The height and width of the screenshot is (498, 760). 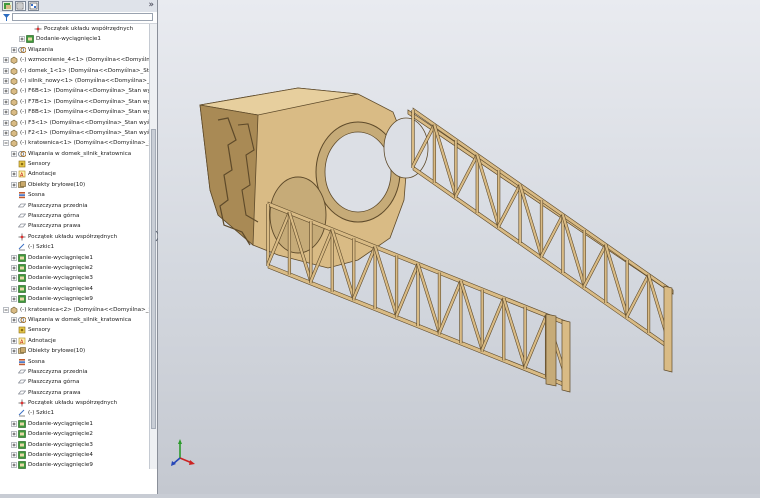 I want to click on tree-item: (-) F3<1> (Domyślna<<Domyślna>_Stan wyś, so click(x=74, y=123).